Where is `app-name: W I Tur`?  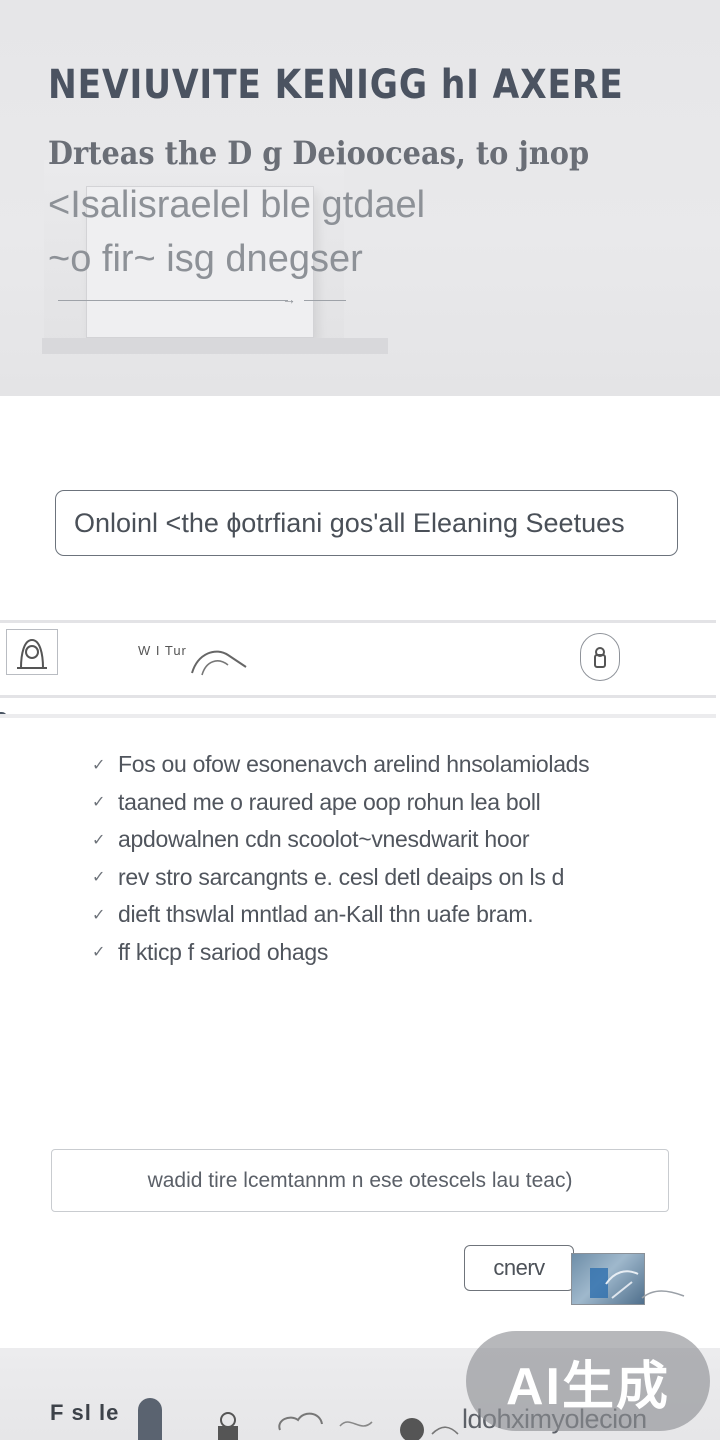 app-name: W I Tur is located at coordinates (162, 650).